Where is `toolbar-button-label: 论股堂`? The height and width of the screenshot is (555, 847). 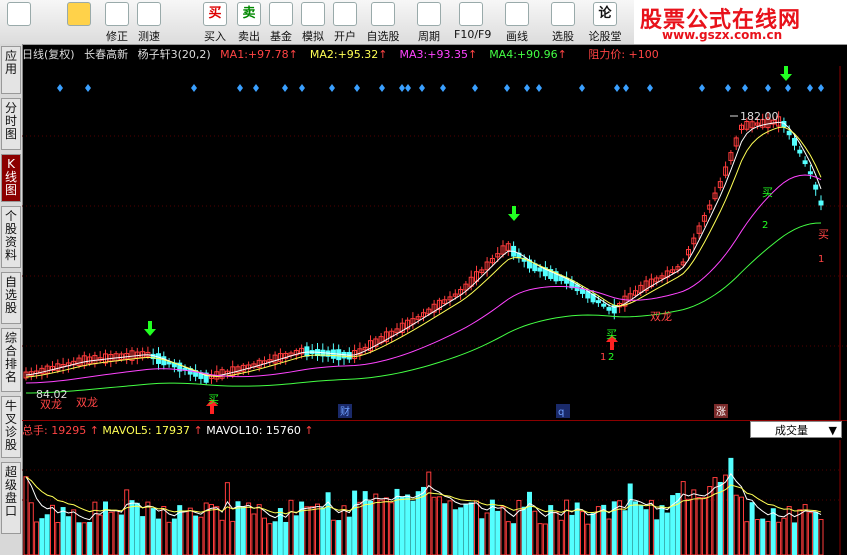 toolbar-button-label: 论股堂 is located at coordinates (605, 36).